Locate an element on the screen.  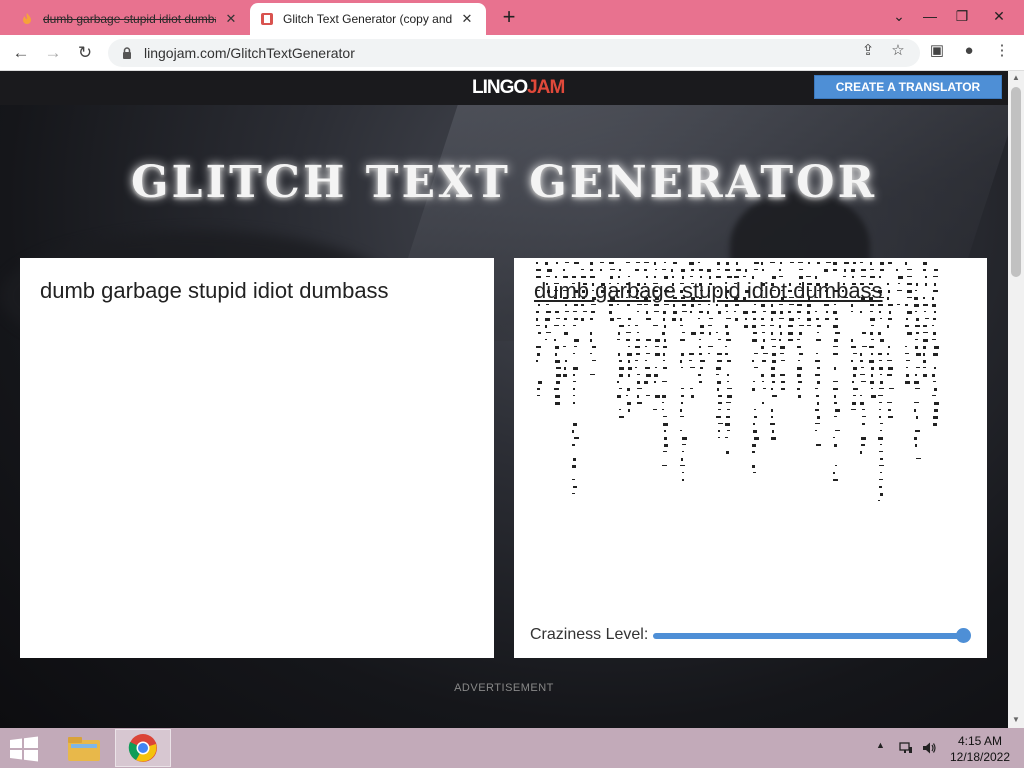
back-arrow-icon: ← is located at coordinates (21, 53).